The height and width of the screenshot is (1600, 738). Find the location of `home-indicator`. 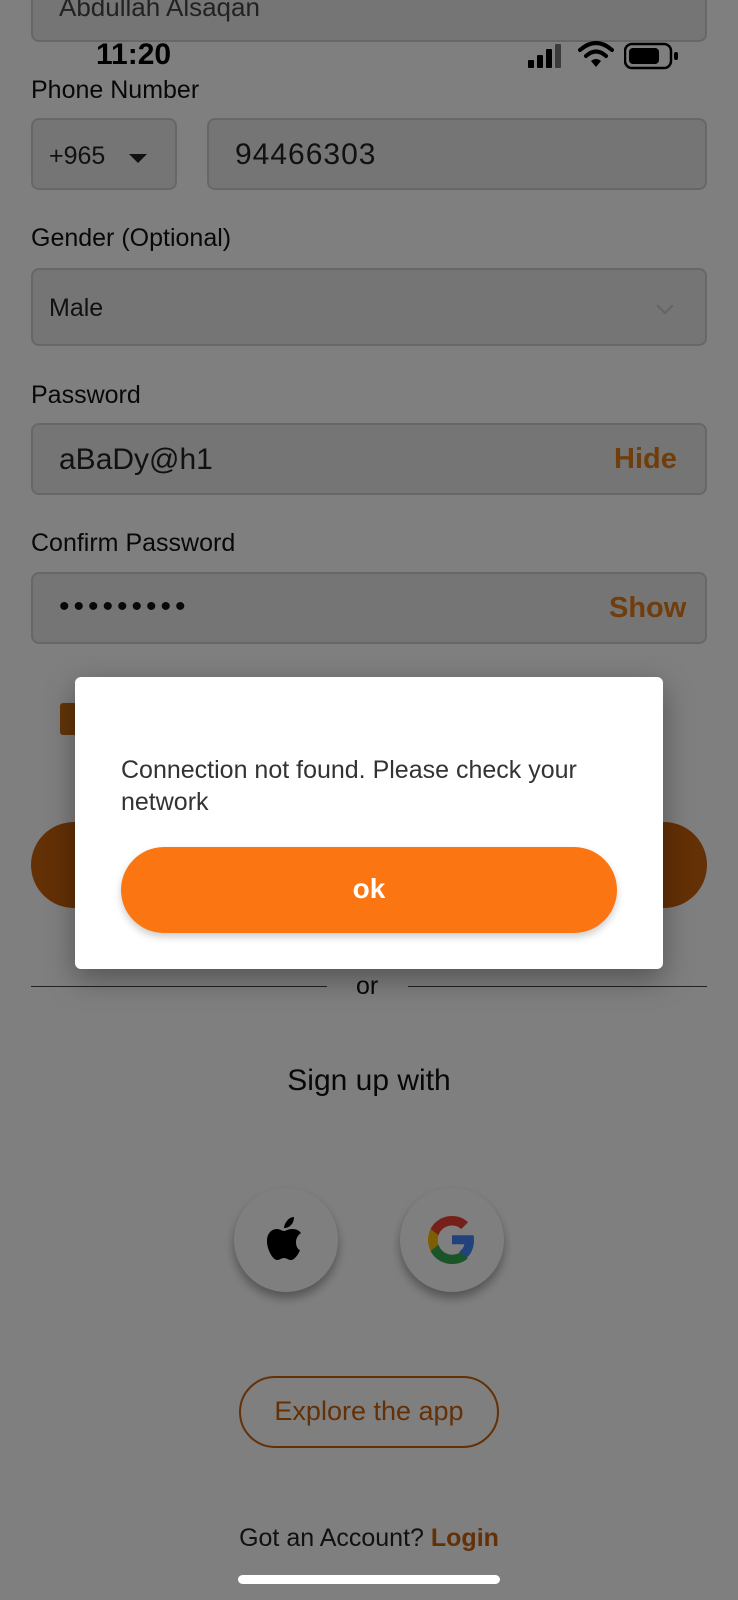

home-indicator is located at coordinates (369, 1579).